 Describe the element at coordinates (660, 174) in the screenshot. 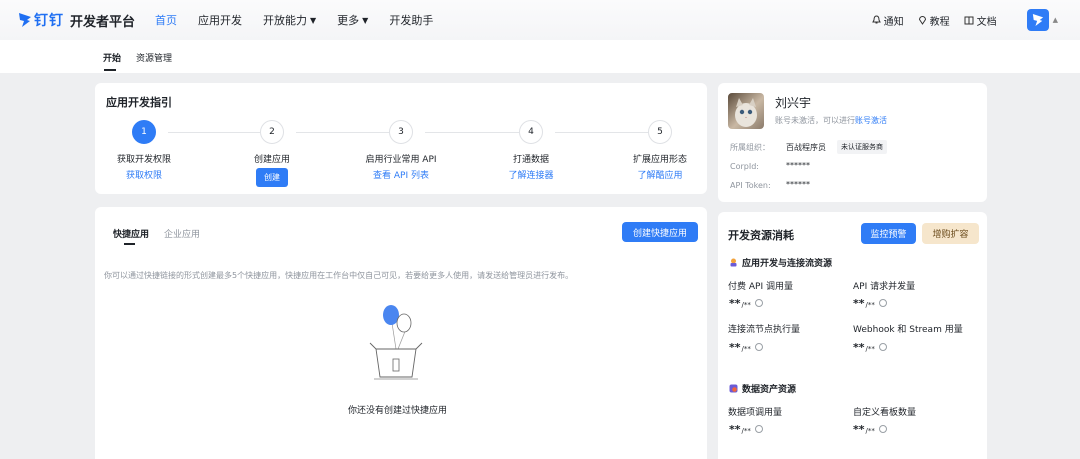

I see `learn-cool-app-link: 了解酷应用` at that location.